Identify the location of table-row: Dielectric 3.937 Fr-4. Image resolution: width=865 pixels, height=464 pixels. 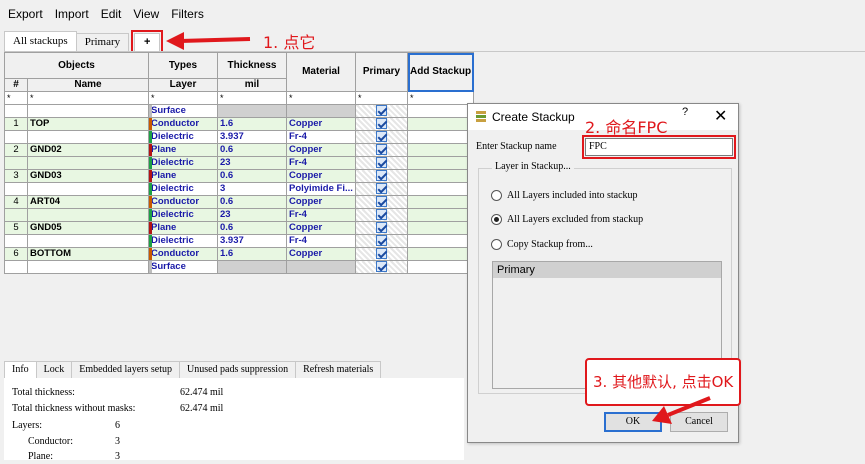
(239, 241).